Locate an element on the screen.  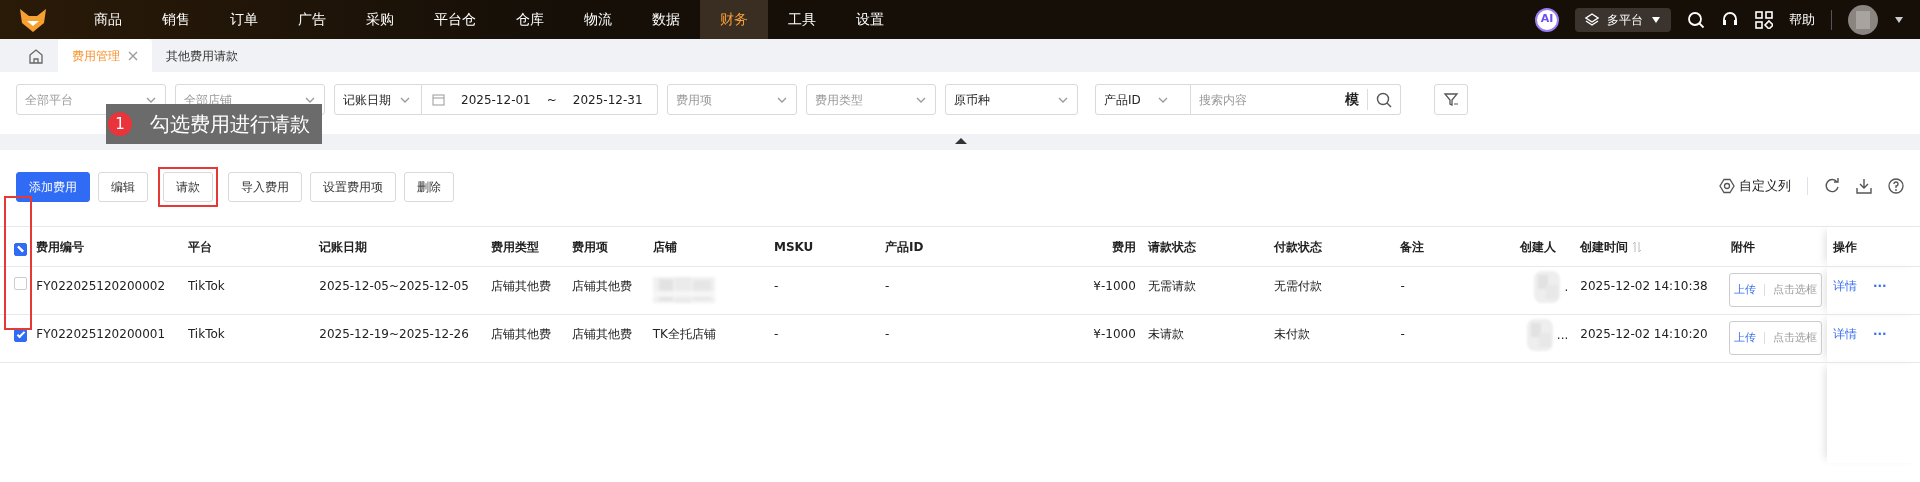
table-cell: 2025-12-02 14:10:20 is located at coordinates (1644, 334).